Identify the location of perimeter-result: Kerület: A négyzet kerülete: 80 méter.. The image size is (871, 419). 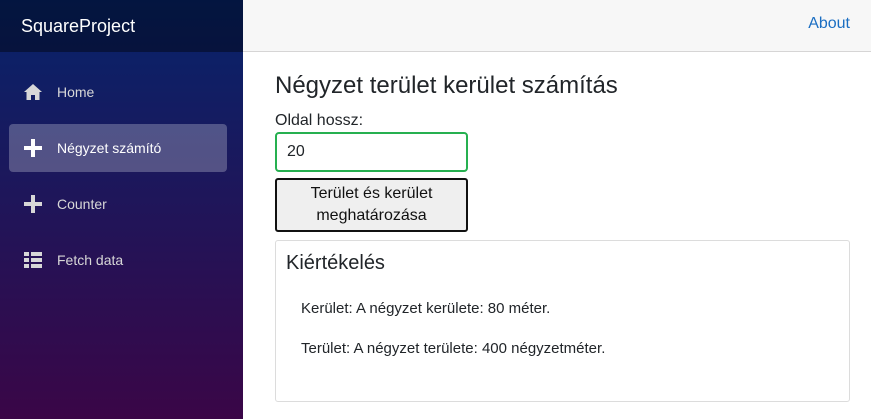
(426, 308).